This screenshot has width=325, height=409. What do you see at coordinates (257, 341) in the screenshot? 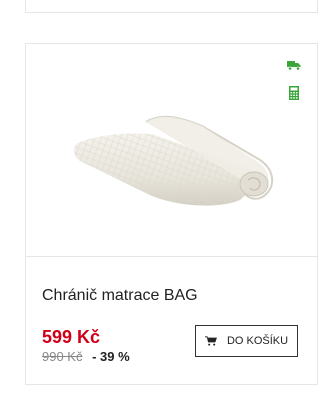
I see `add-to-cart-label: DO KOŠÍKU` at bounding box center [257, 341].